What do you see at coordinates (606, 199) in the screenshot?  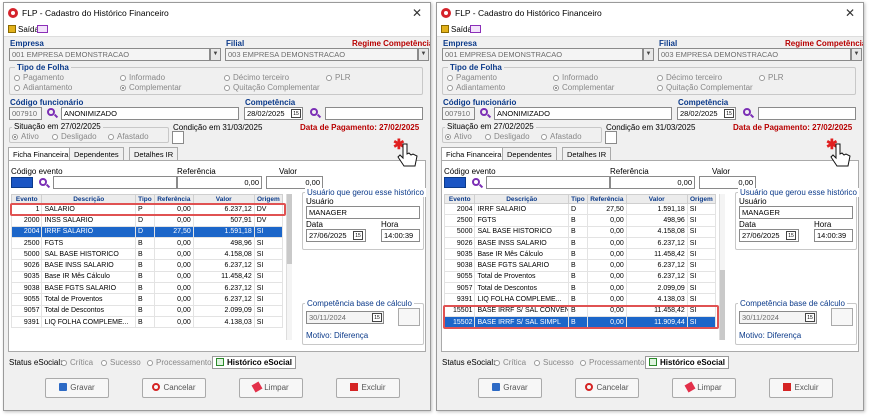 I see `column-header-referencia: Referência` at bounding box center [606, 199].